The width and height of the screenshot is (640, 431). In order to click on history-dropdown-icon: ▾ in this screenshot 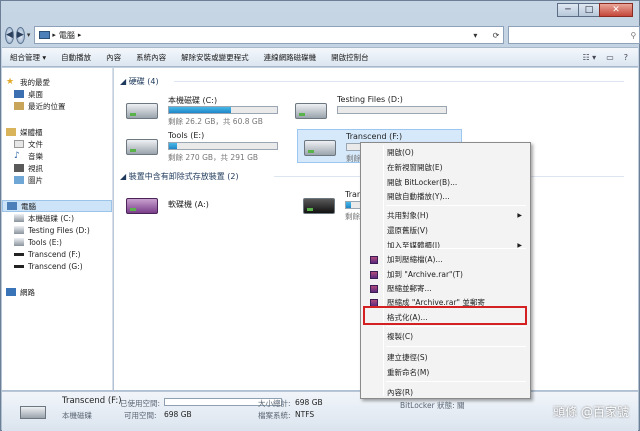, I will do `click(29, 35)`.